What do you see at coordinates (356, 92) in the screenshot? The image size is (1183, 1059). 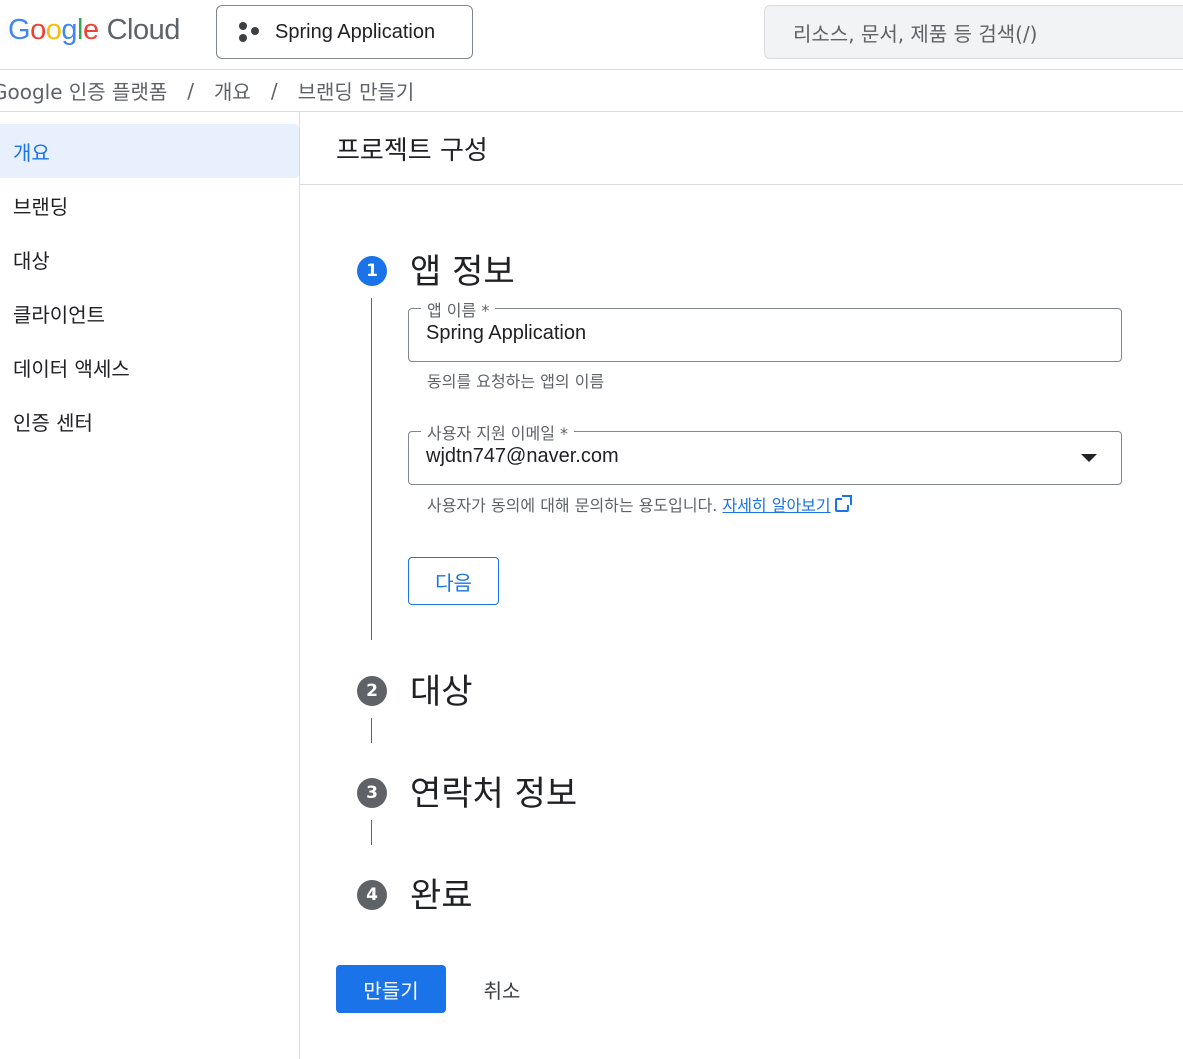 I see `breadcrumb-item-current: 브랜딩 만들기` at bounding box center [356, 92].